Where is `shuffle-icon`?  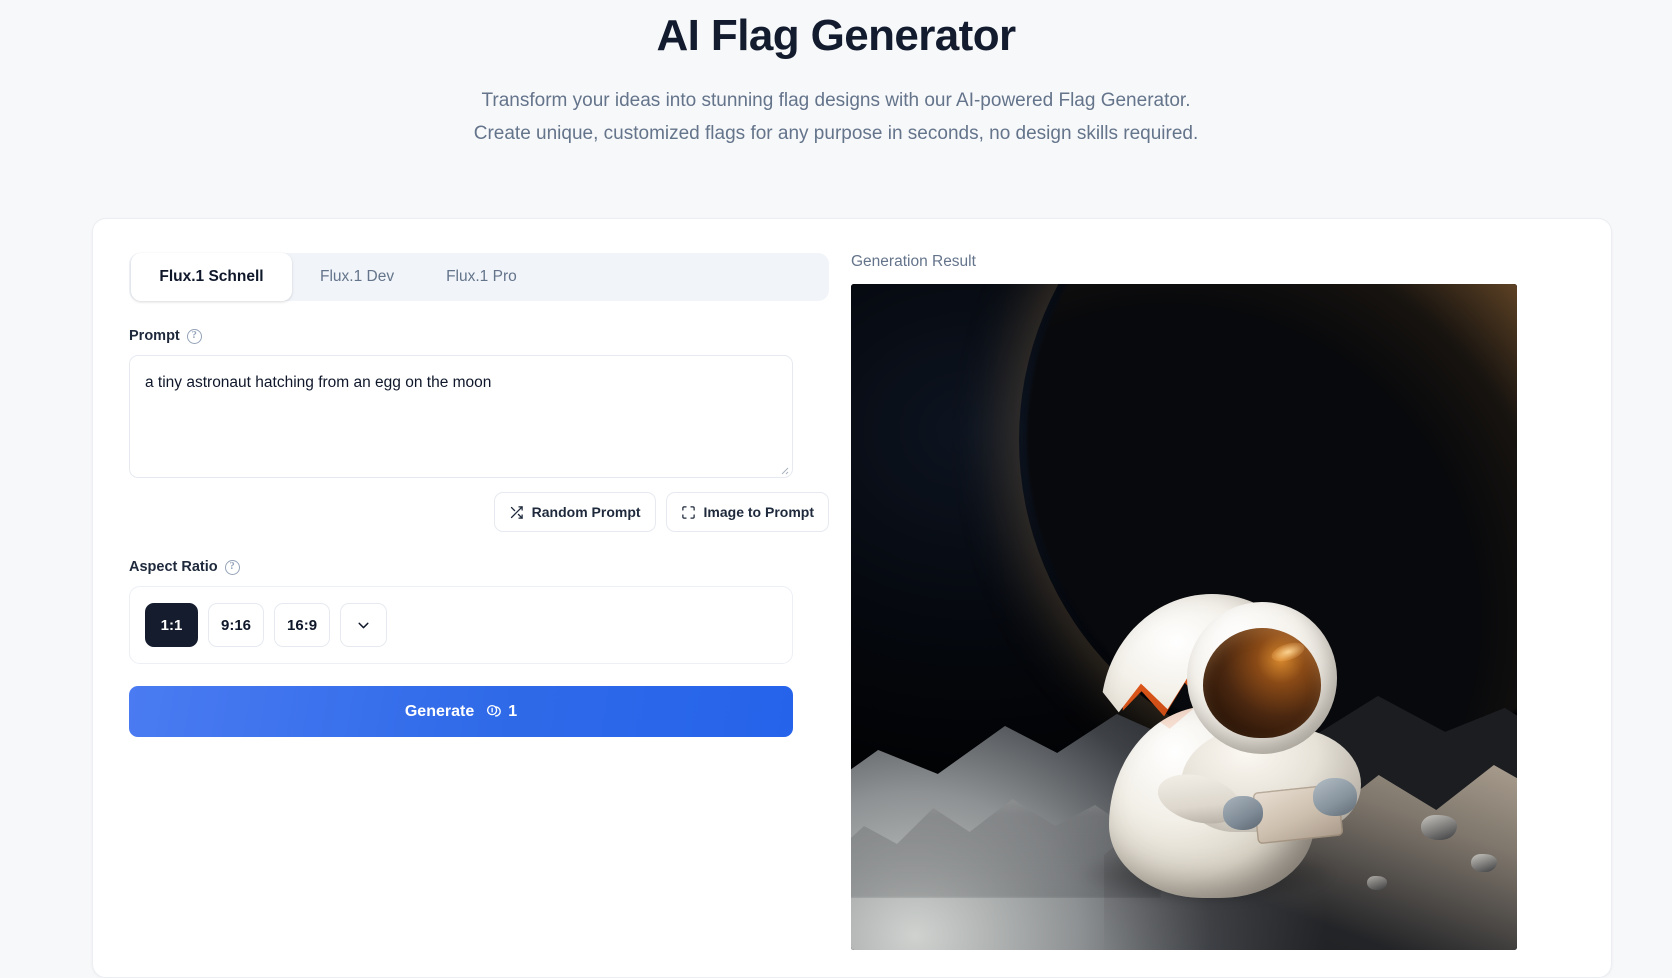
shuffle-icon is located at coordinates (516, 512).